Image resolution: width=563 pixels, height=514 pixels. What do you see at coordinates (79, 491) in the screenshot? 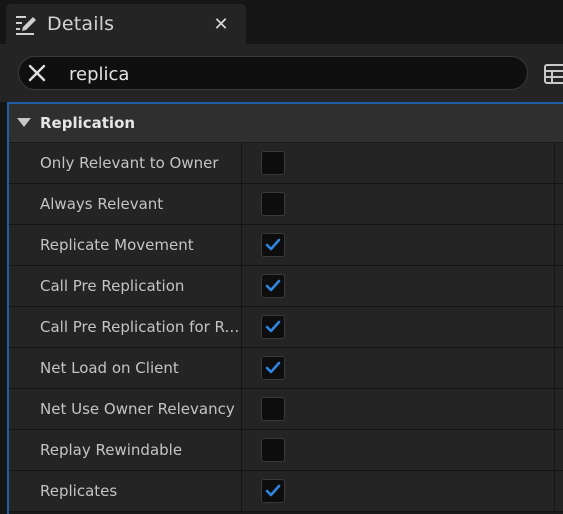
I see `property-label: Replicates` at bounding box center [79, 491].